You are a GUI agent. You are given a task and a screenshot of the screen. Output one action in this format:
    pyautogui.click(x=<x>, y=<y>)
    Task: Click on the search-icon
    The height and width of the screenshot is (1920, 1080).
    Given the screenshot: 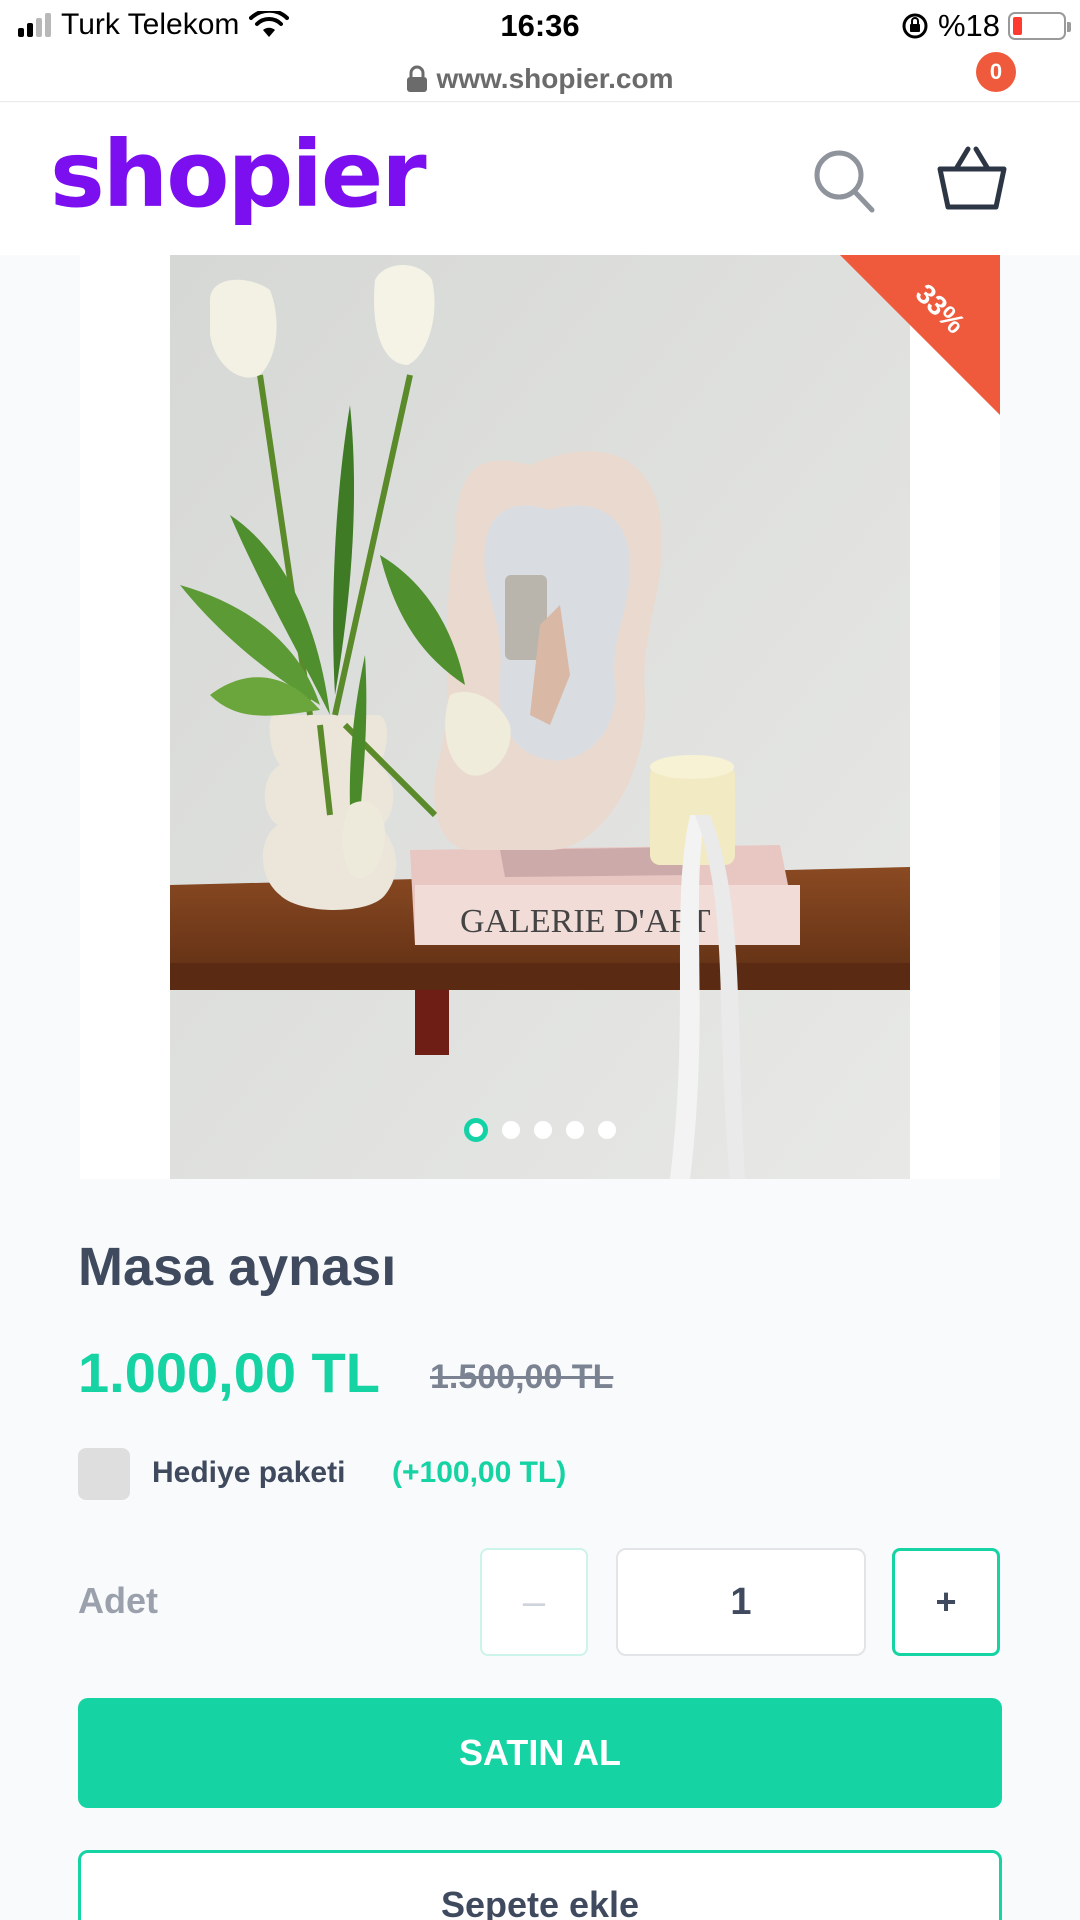 What is the action you would take?
    pyautogui.click(x=844, y=181)
    